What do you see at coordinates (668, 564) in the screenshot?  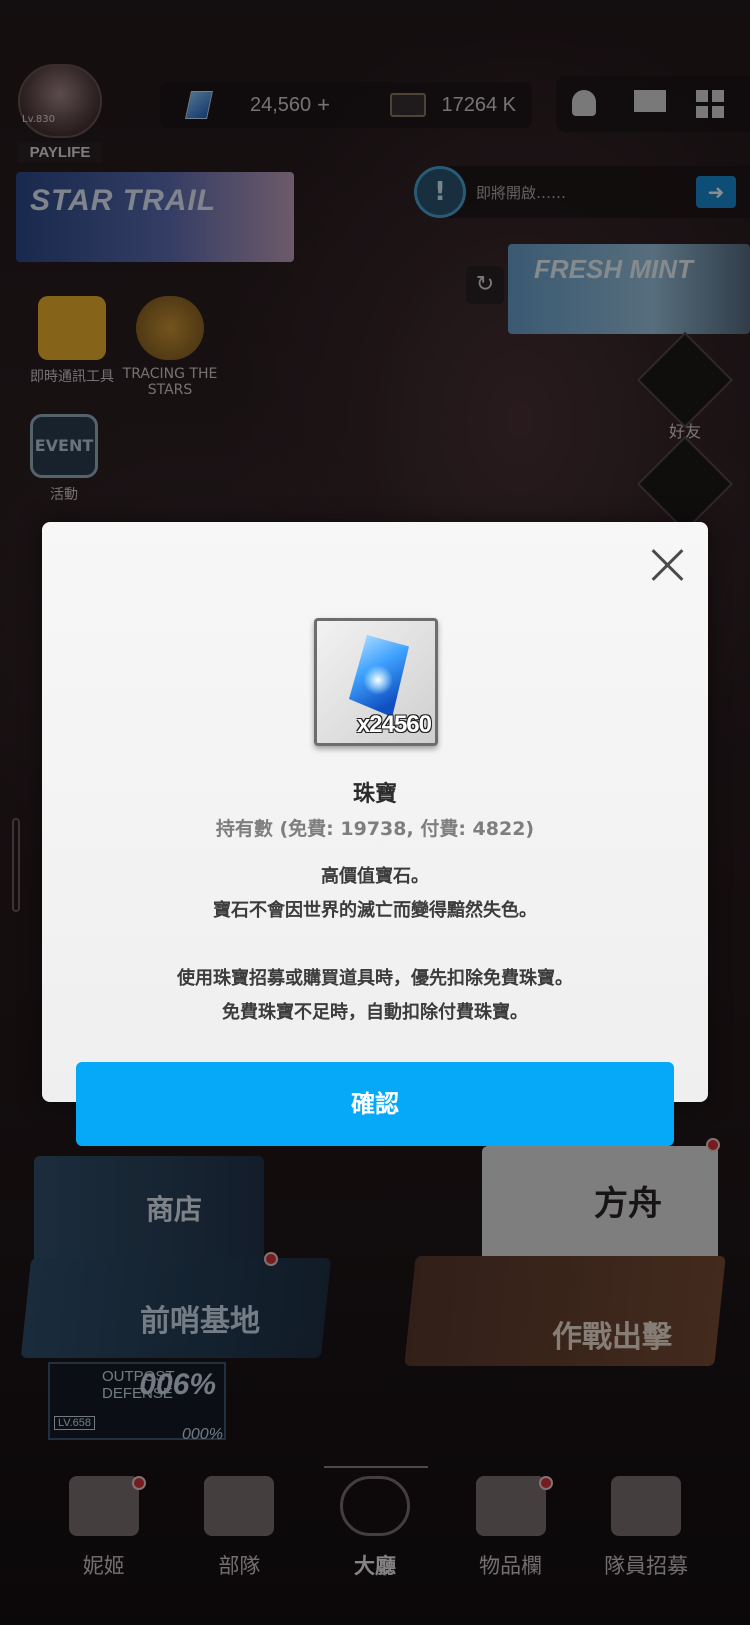 I see `close-icon` at bounding box center [668, 564].